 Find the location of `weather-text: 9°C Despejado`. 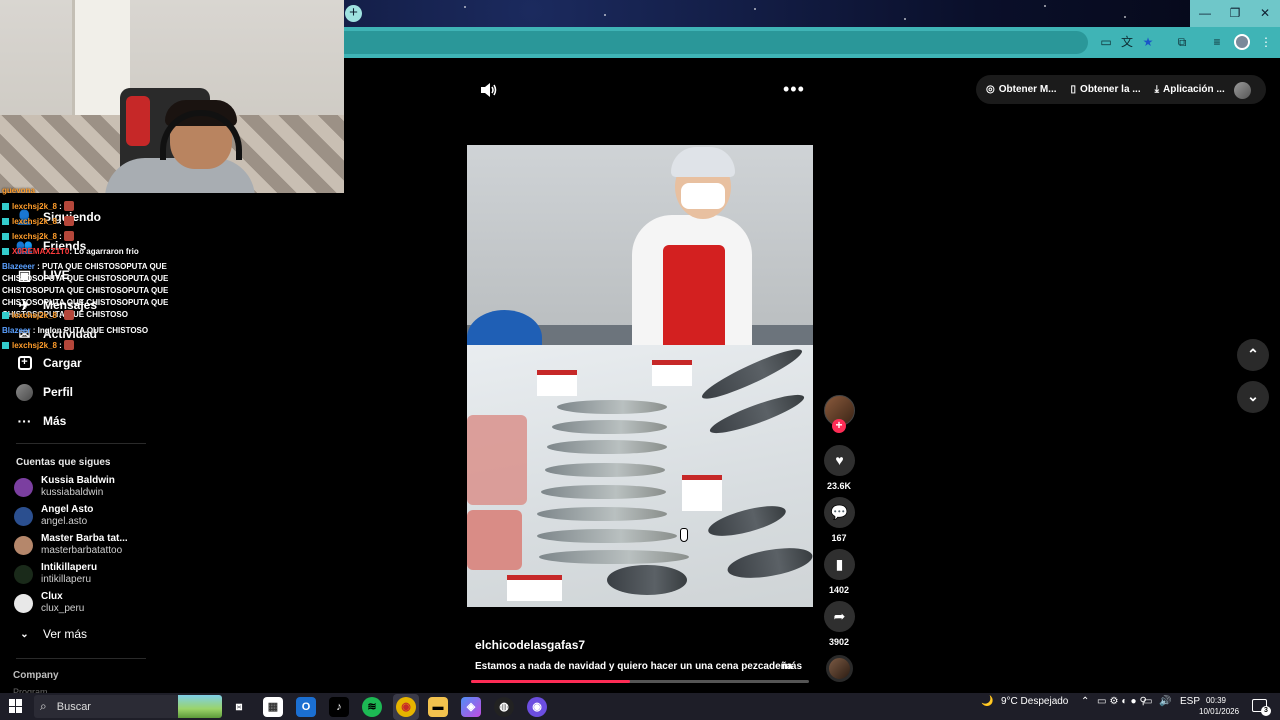

weather-text: 9°C Despejado is located at coordinates (1034, 701).